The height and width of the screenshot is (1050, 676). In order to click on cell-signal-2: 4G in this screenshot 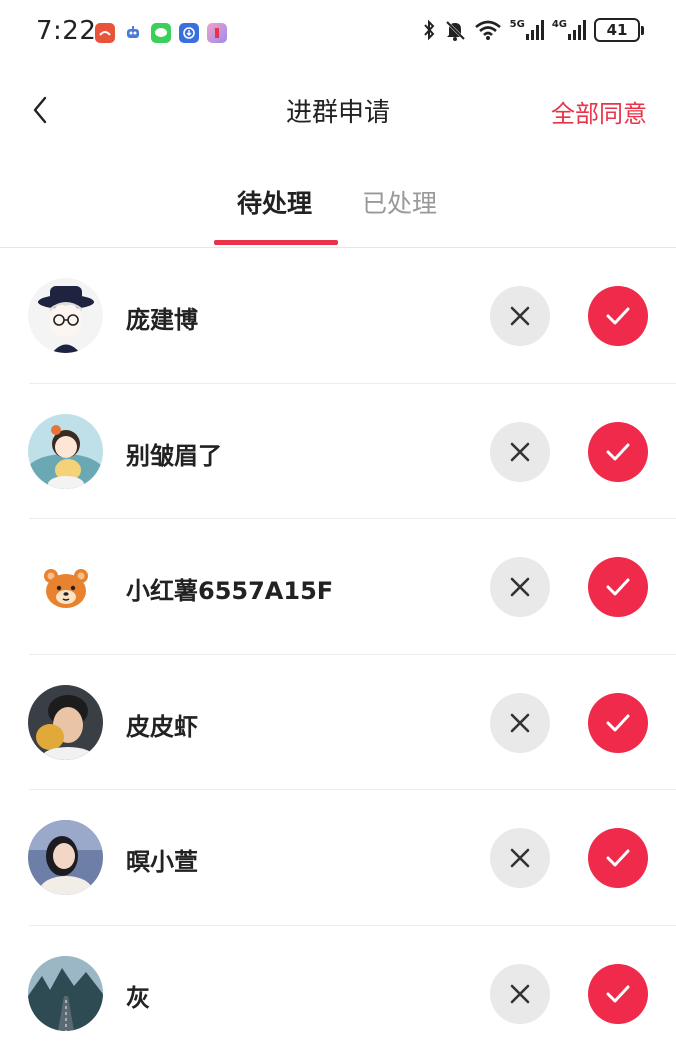, I will do `click(569, 30)`.